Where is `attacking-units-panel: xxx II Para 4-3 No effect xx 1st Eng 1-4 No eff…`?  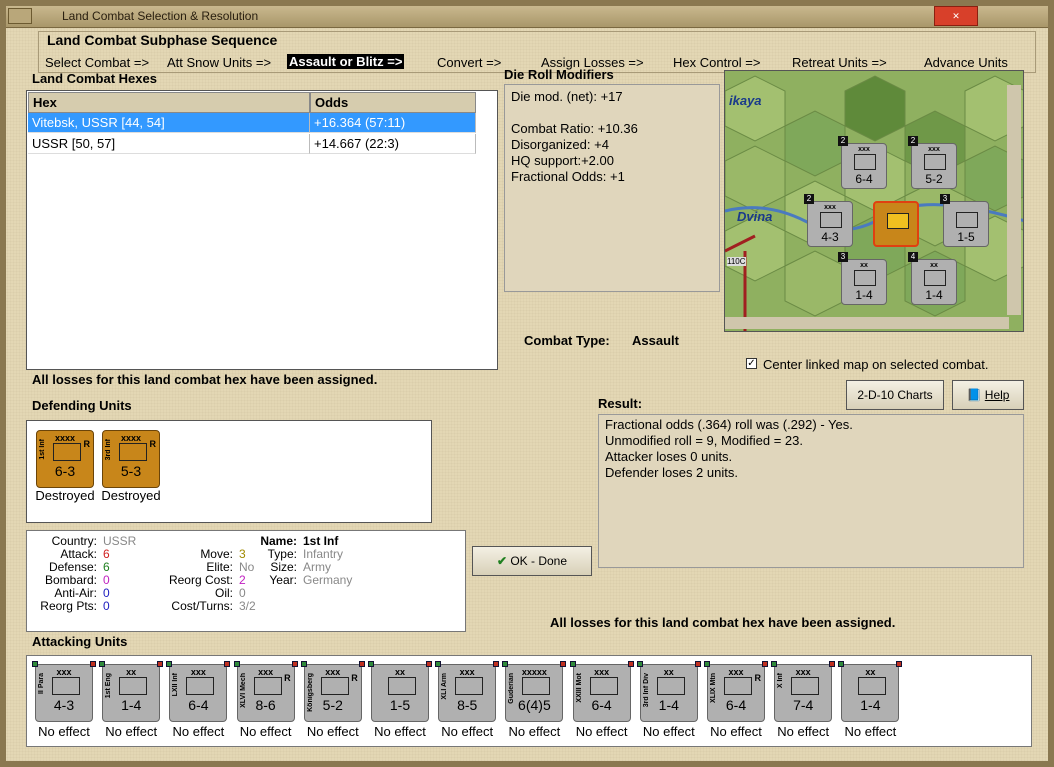
attacking-units-panel: xxx II Para 4-3 No effect xx 1st Eng 1-4 No eff… is located at coordinates (529, 701).